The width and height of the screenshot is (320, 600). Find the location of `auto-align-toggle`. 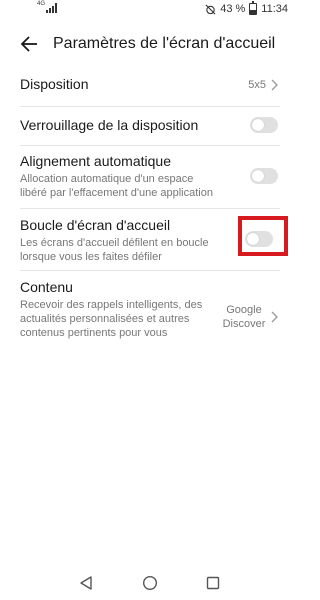

auto-align-toggle is located at coordinates (264, 176).